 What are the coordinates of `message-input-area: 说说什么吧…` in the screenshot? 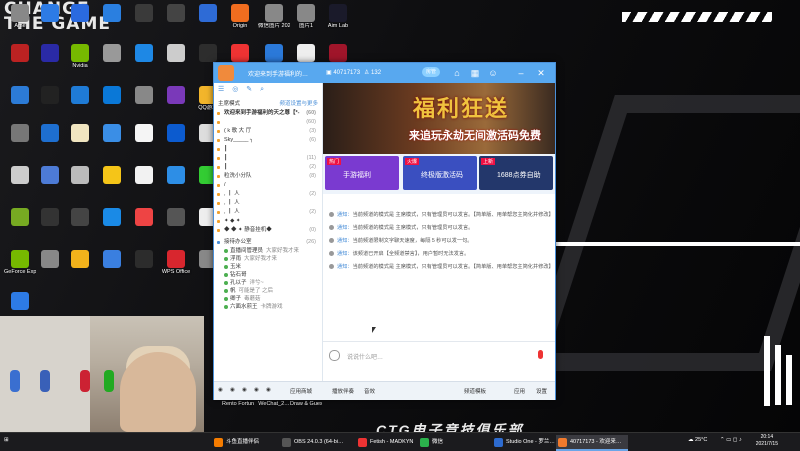 It's located at (439, 361).